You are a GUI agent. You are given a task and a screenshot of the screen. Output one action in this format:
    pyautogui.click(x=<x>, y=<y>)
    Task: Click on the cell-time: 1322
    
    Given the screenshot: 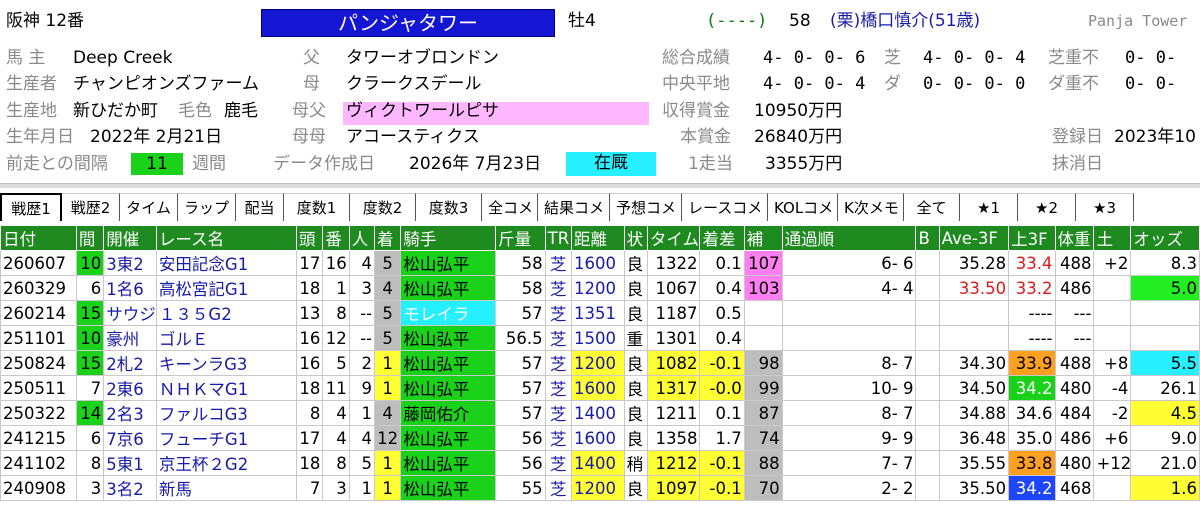 What is the action you would take?
    pyautogui.click(x=673, y=263)
    